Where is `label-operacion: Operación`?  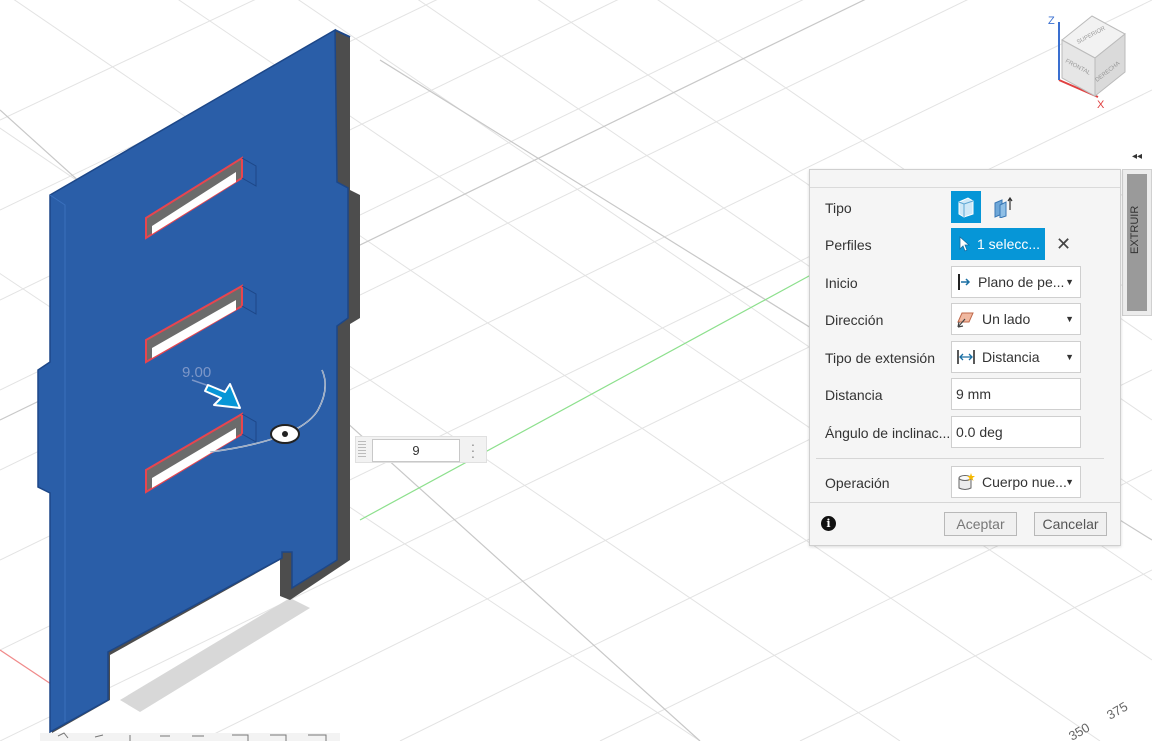 label-operacion: Operación is located at coordinates (857, 483).